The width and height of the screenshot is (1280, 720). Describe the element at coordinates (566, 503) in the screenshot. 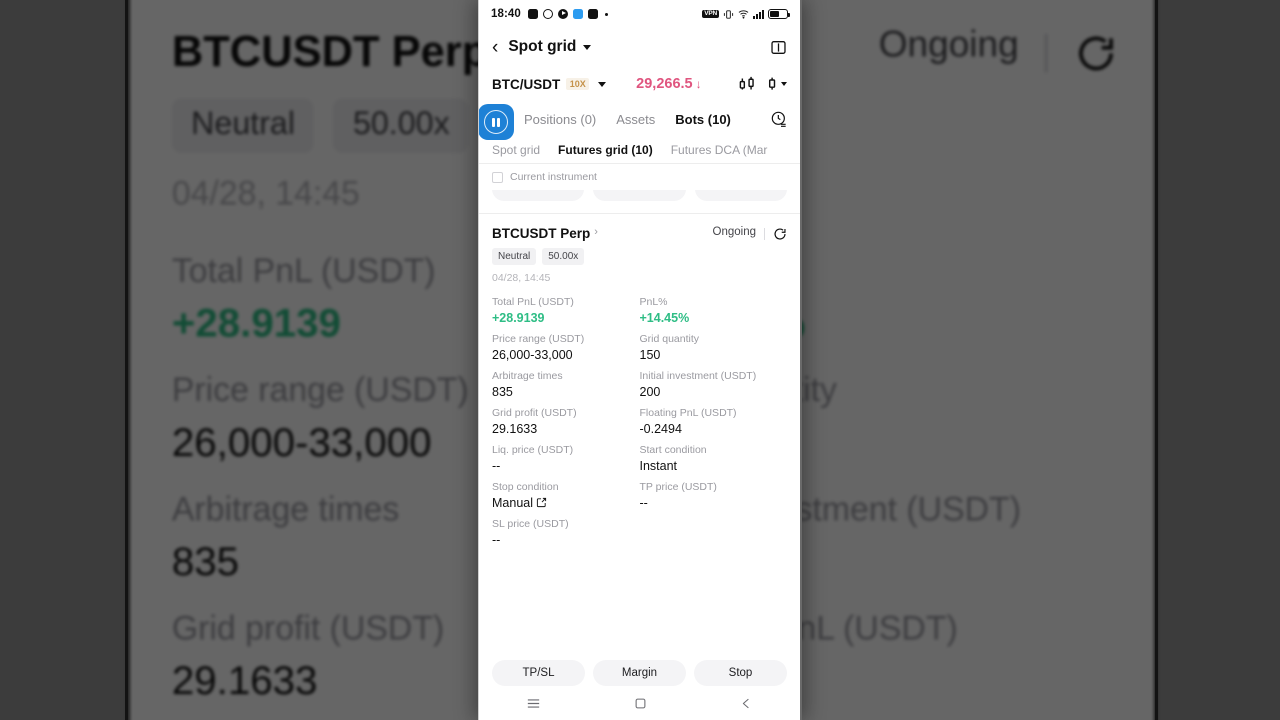

I see `detail-value: Manual` at that location.